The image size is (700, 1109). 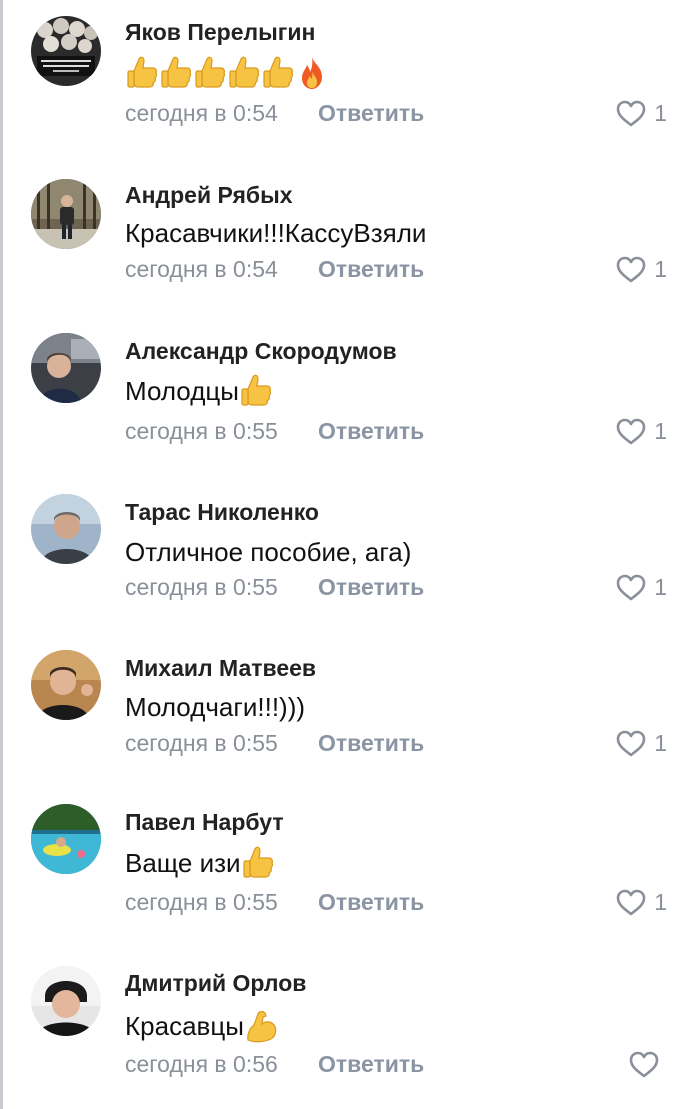 I want to click on comment-text: Отличное пособие, ага), so click(x=268, y=552).